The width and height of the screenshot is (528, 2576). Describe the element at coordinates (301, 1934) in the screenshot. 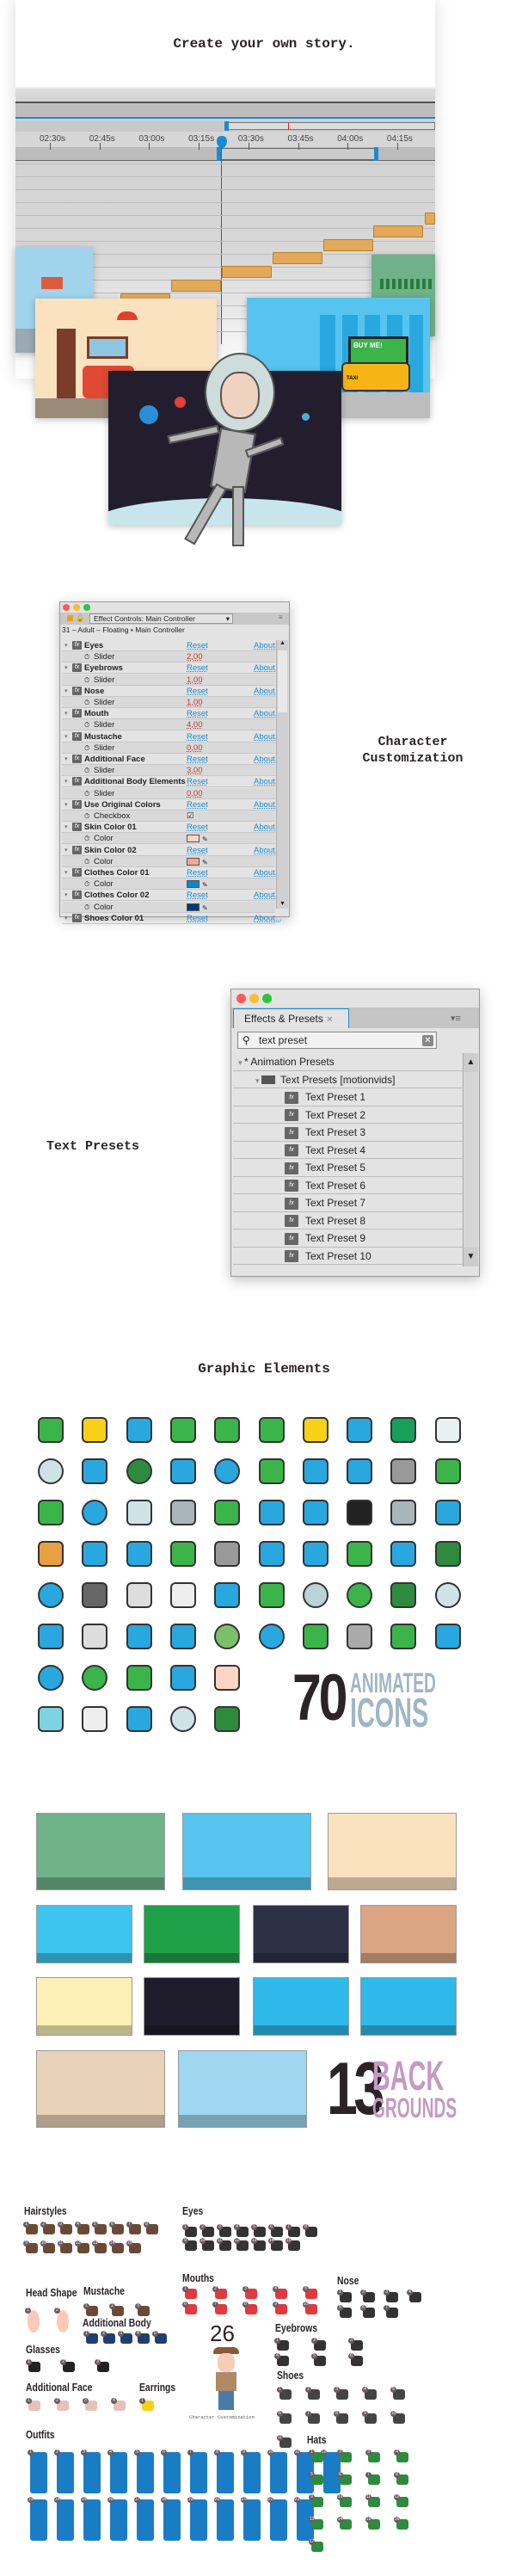

I see `background-thumbnail-halloween-night` at that location.